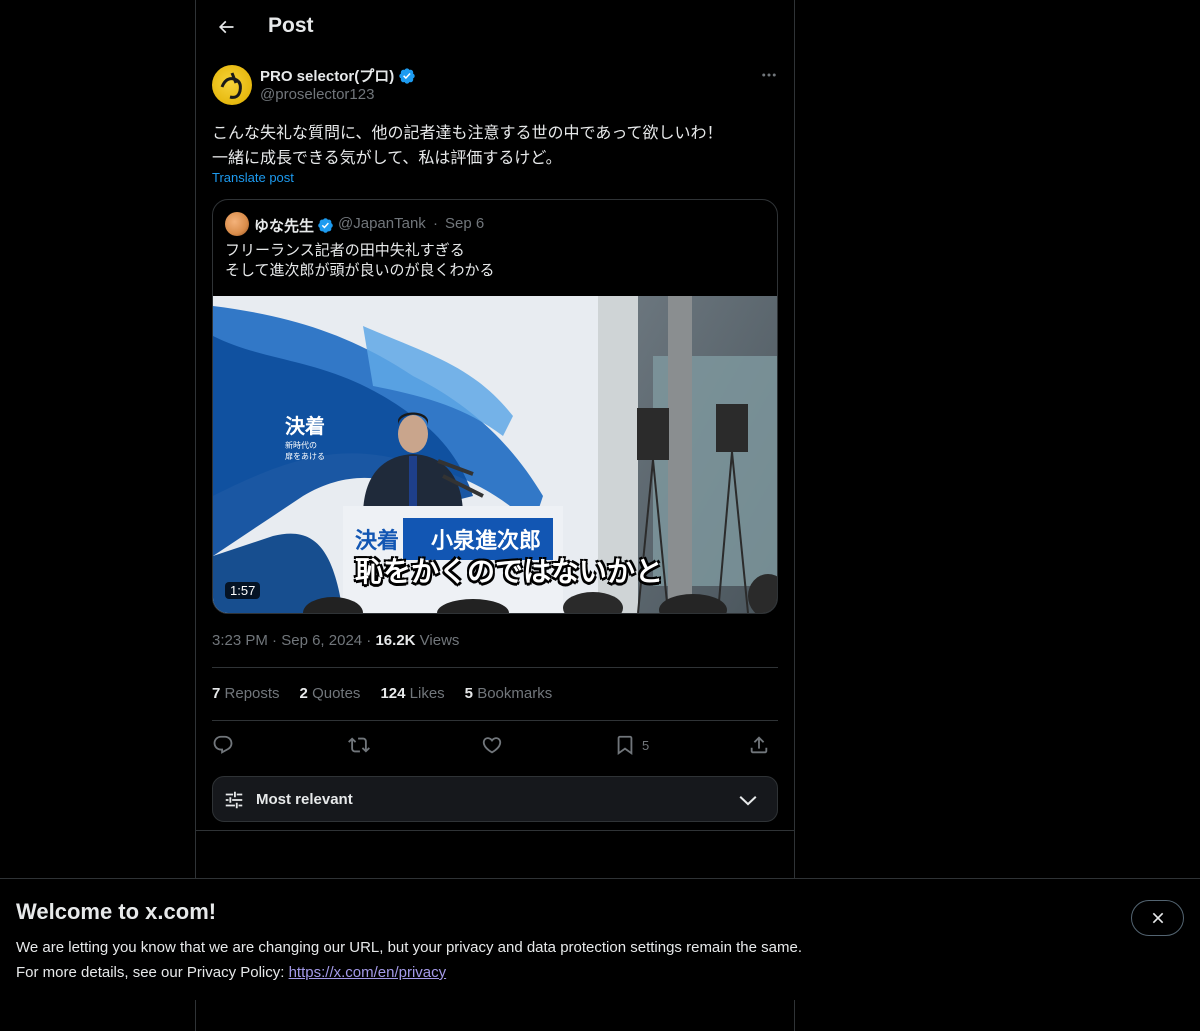 This screenshot has height=1031, width=1200. What do you see at coordinates (116, 911) in the screenshot?
I see `banner-title: Welcome to x.com!` at bounding box center [116, 911].